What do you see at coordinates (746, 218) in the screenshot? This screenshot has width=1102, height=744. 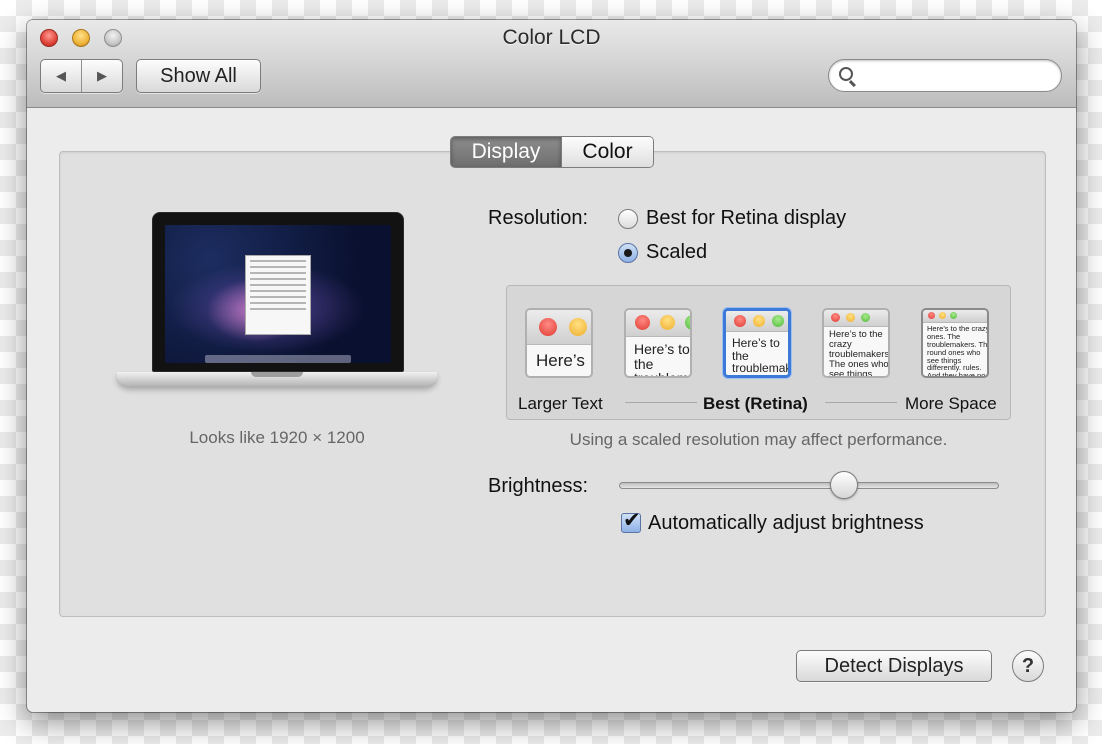 I see `best-for-retina-label: Best for Retina display` at bounding box center [746, 218].